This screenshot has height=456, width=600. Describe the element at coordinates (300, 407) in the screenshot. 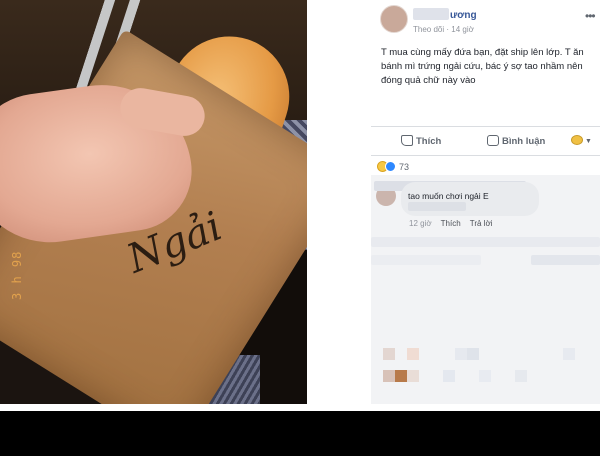

I see `separator-gap` at that location.